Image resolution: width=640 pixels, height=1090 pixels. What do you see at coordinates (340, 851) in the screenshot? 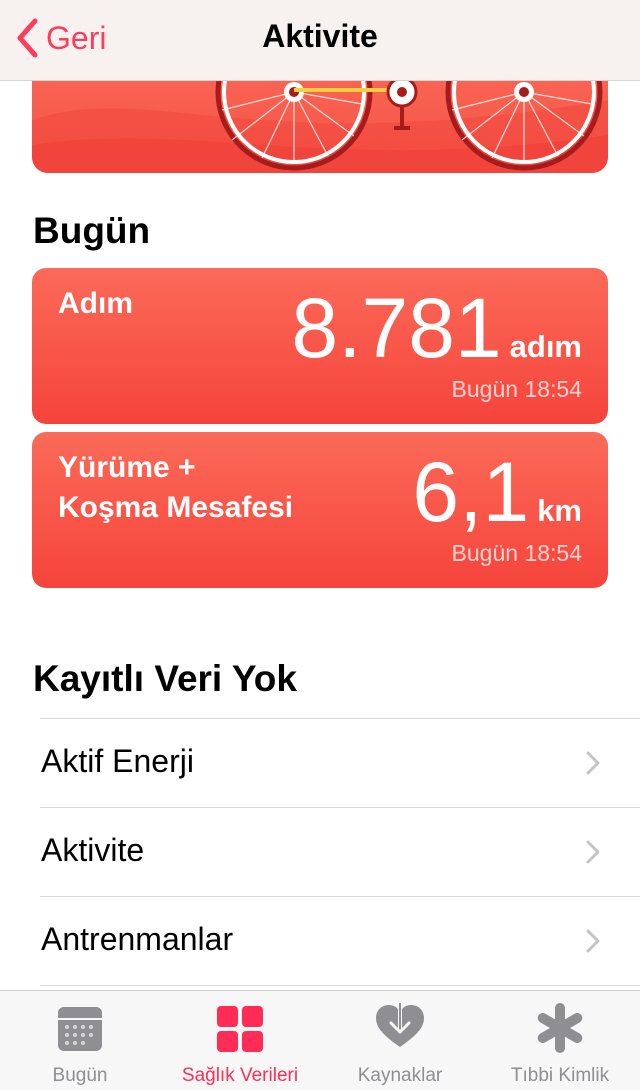
I see `list-item-activity: Aktivite` at bounding box center [340, 851].